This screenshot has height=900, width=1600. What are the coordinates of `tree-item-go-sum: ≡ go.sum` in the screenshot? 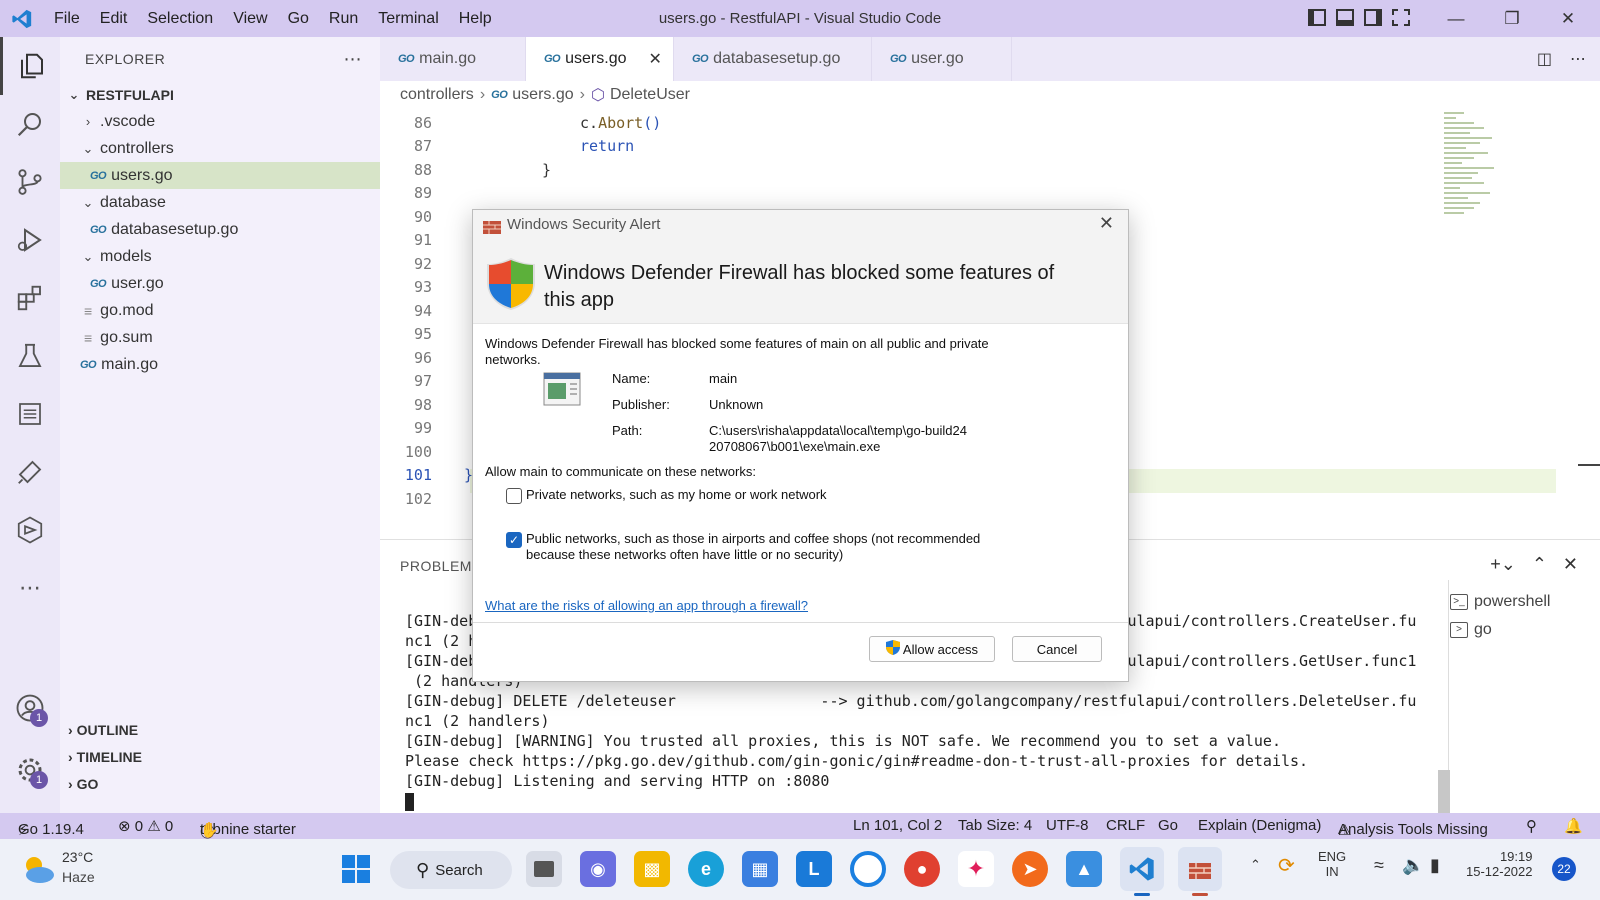 It's located at (220, 337).